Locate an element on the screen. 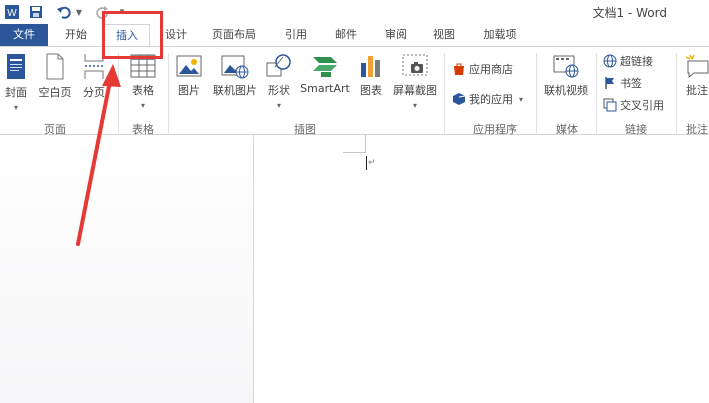 Image resolution: width=709 pixels, height=403 pixels. tab-addins: 加载项 is located at coordinates (500, 35).